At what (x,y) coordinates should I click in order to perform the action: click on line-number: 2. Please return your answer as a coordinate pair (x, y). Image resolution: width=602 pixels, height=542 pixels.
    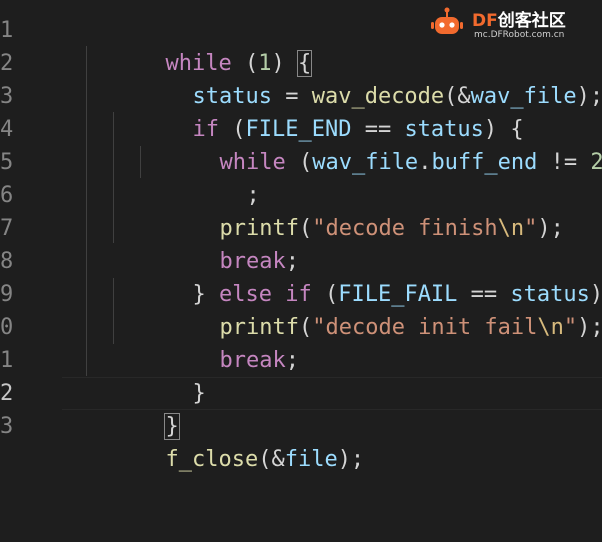
    Looking at the image, I should click on (7, 63).